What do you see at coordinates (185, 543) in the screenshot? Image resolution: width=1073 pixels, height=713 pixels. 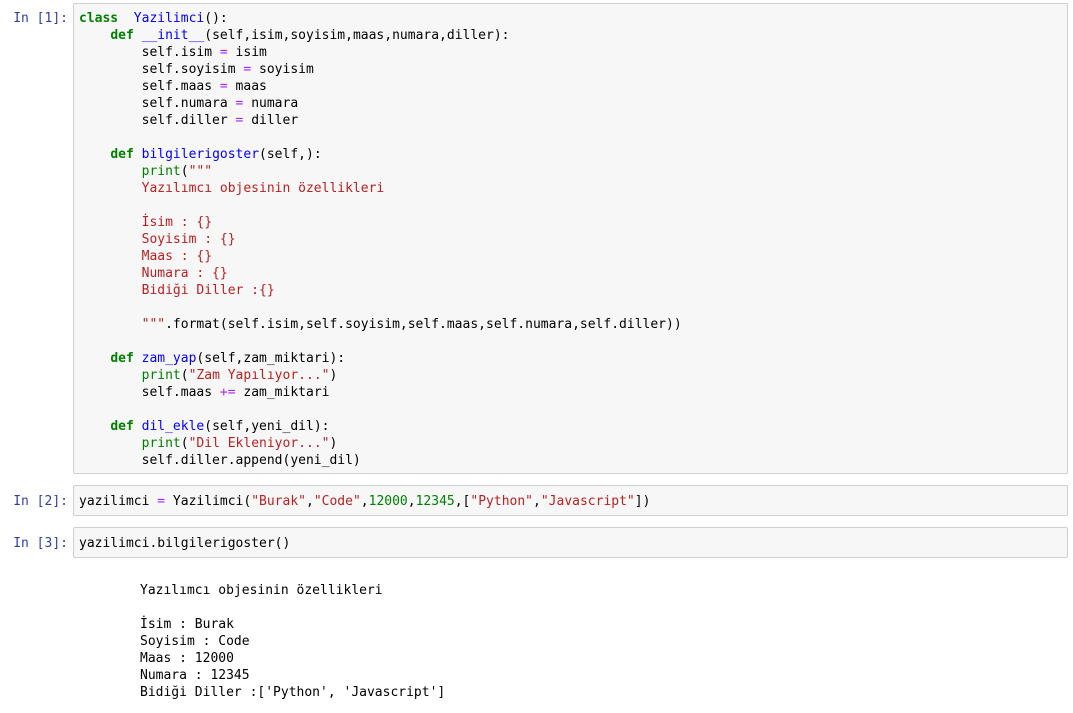 I see `code-token: yazilimci.bilgilerigoster()` at bounding box center [185, 543].